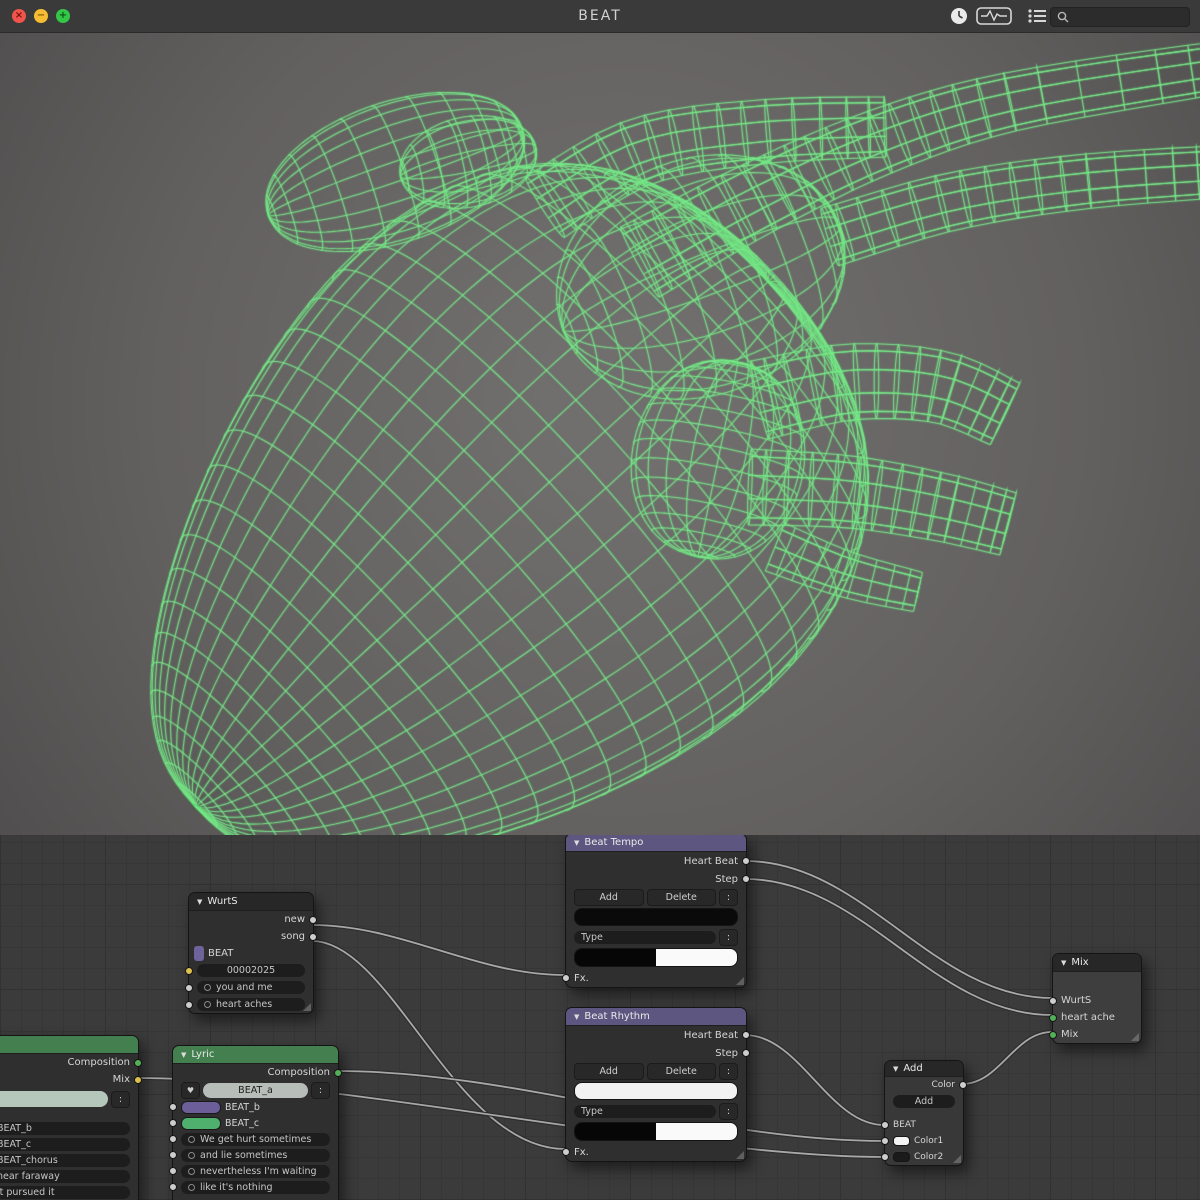 This screenshot has width=1200, height=1200. I want to click on socket-output-mix, so click(138, 1079).